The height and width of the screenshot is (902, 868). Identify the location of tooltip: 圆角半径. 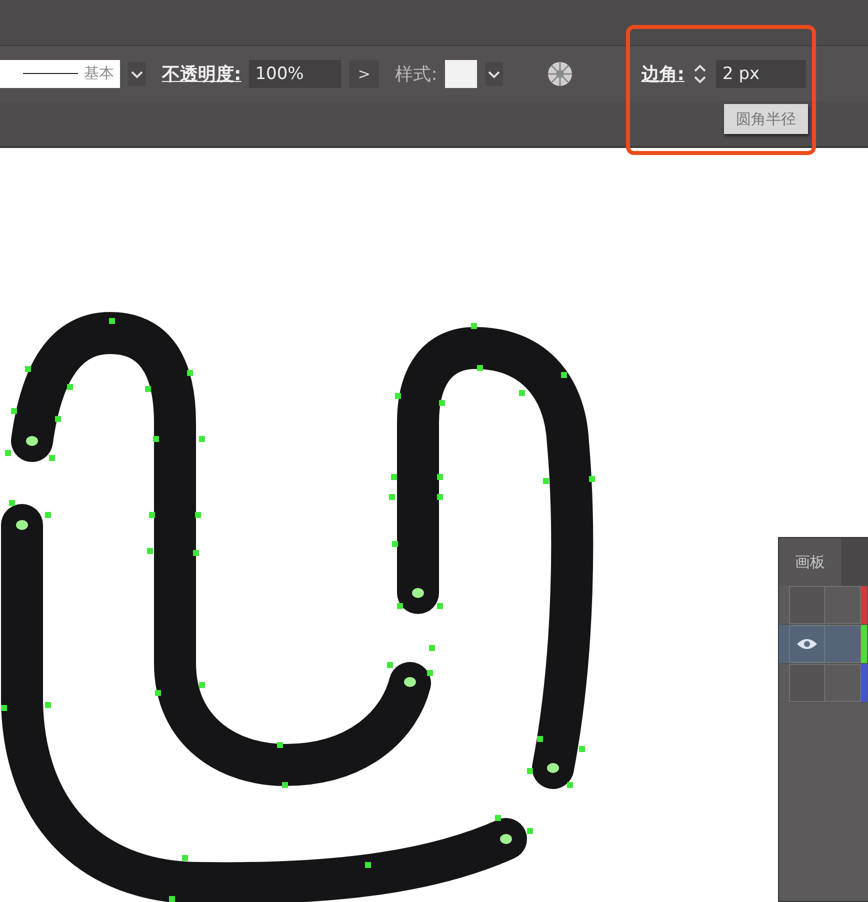
(766, 119).